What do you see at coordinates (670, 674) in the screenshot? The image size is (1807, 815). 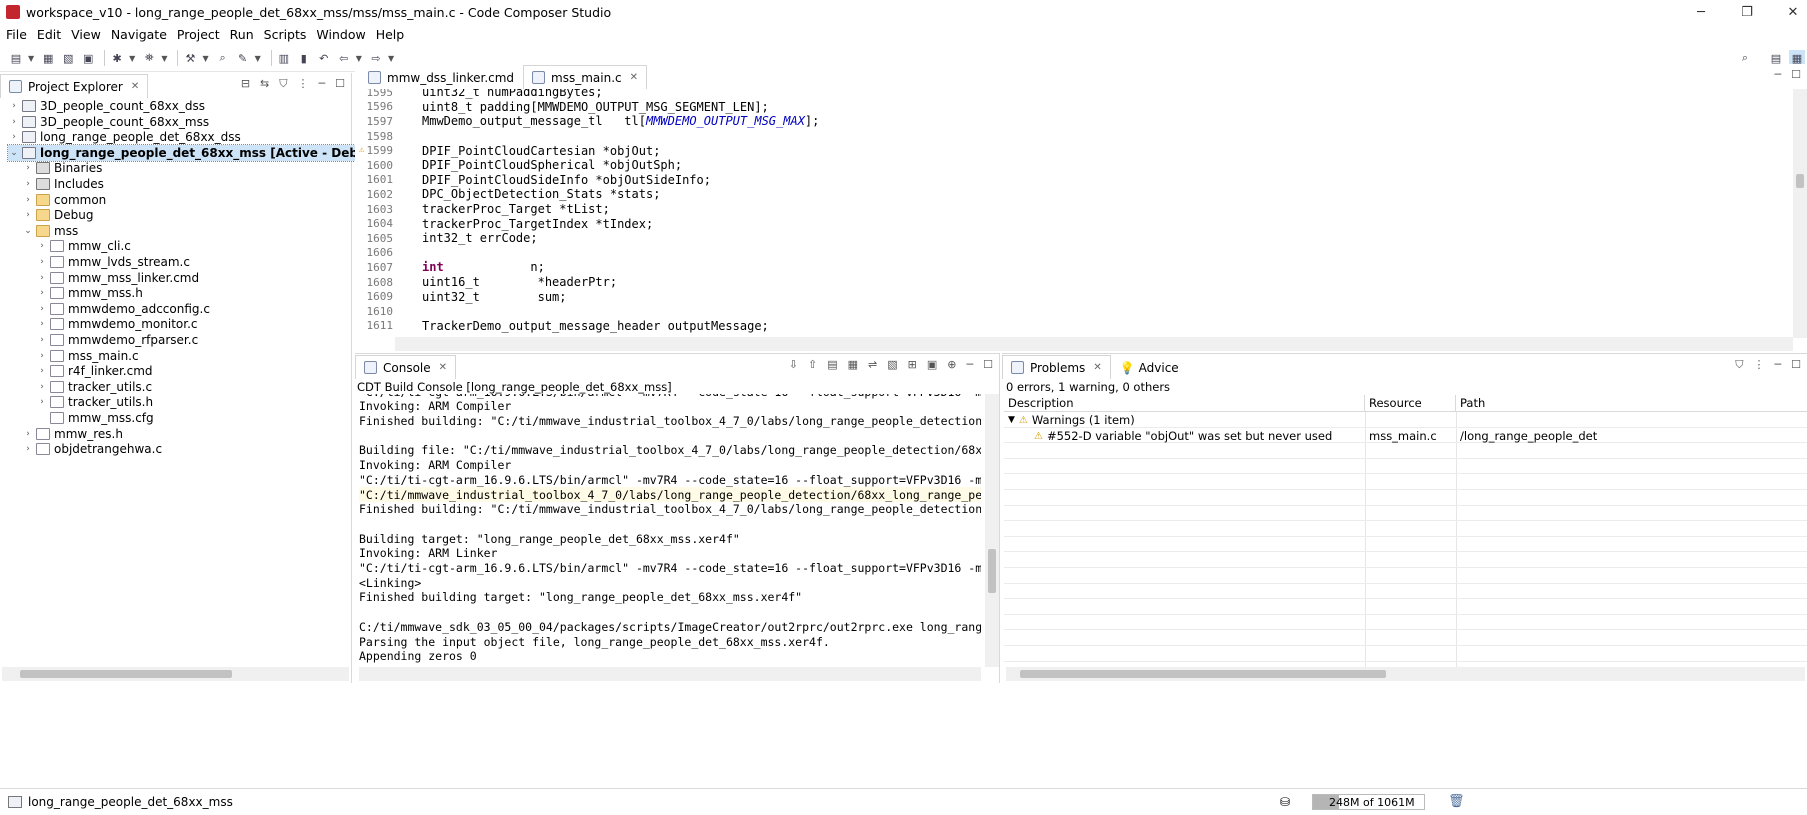 I see `console-hscrollbar` at bounding box center [670, 674].